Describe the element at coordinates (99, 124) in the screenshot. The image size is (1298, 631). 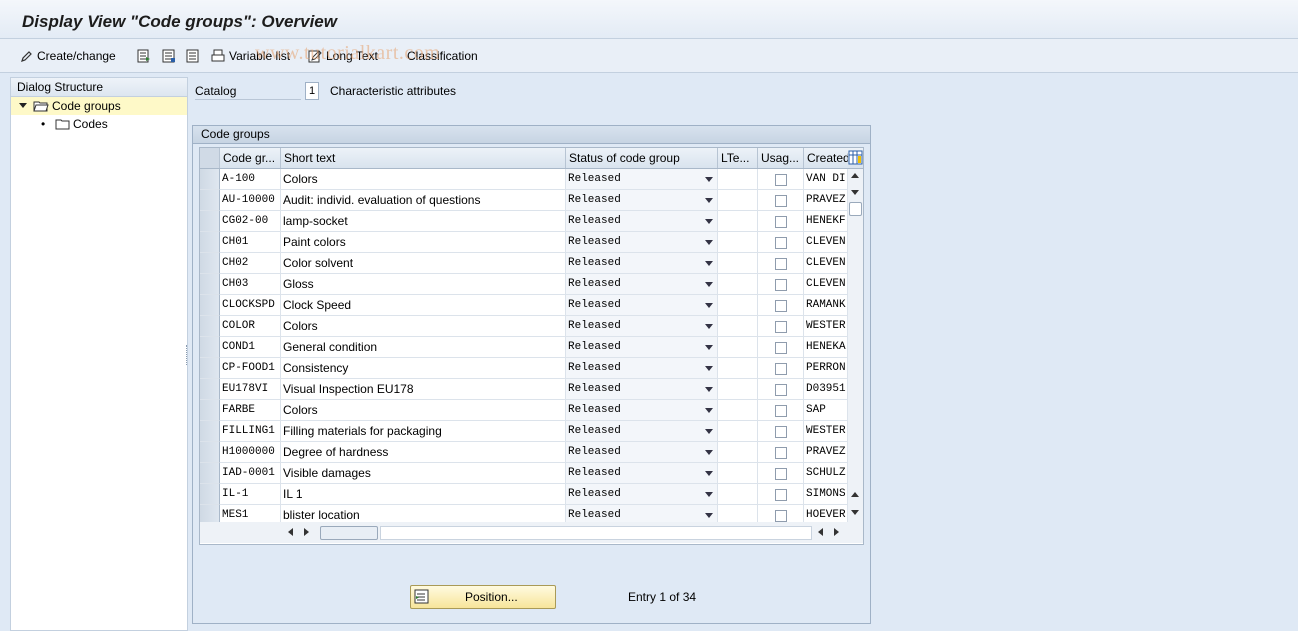
I see `tree-item-codes: • Codes` at that location.